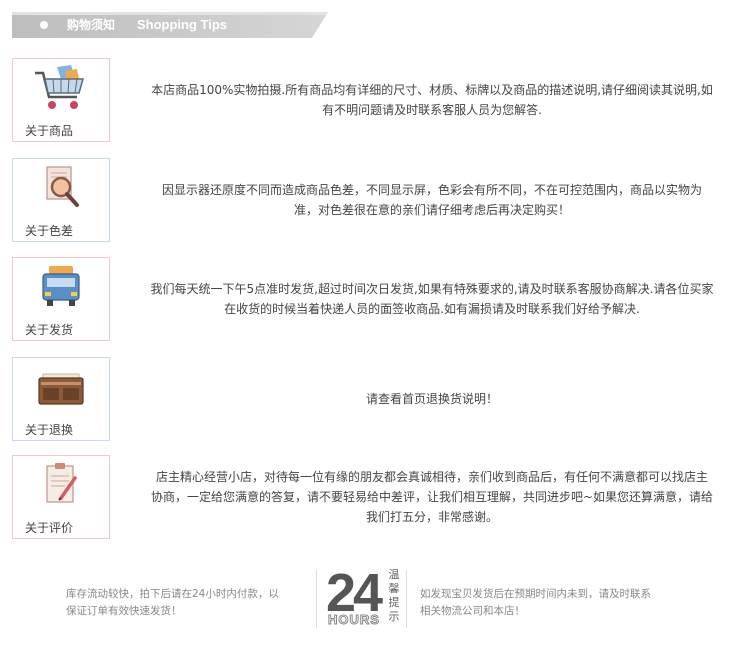 The width and height of the screenshot is (750, 655). Describe the element at coordinates (124, 611) in the screenshot. I see `footer-line: 保证订单有效快速发货！` at that location.